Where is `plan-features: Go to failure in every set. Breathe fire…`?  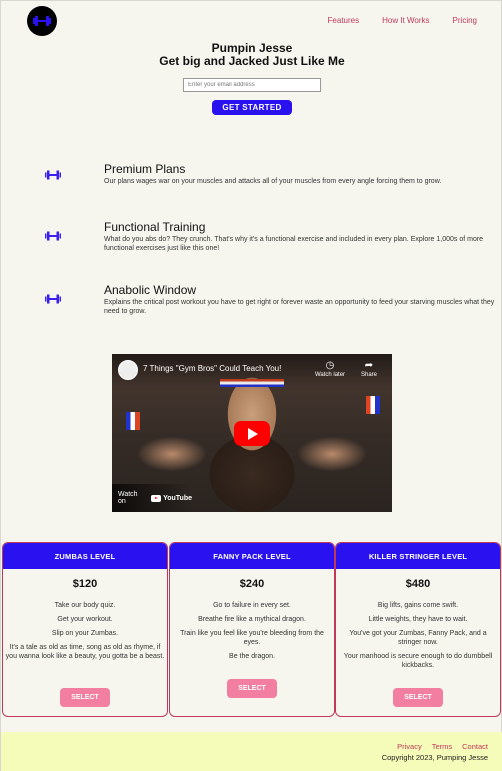
plan-features: Go to failure in every set. Breathe fire… is located at coordinates (252, 631).